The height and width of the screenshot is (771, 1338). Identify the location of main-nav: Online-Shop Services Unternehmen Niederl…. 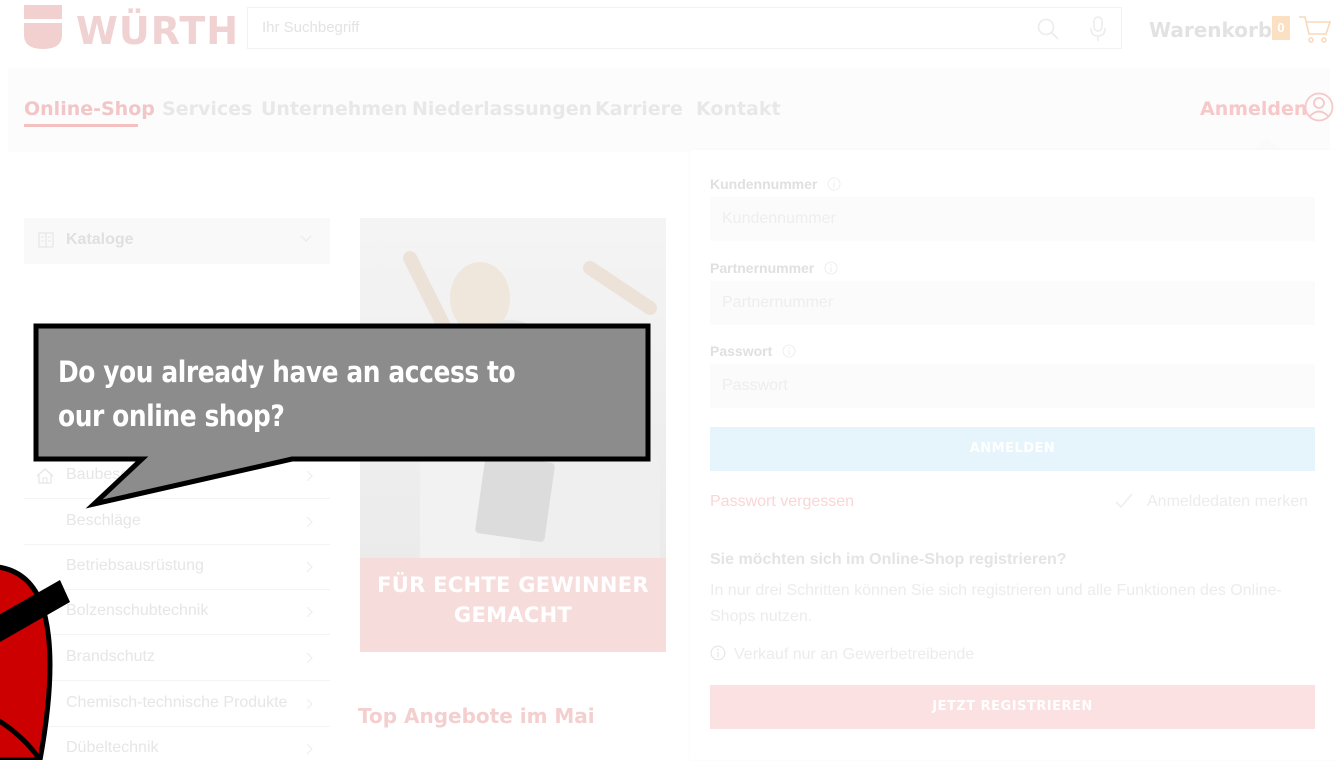
(671, 110).